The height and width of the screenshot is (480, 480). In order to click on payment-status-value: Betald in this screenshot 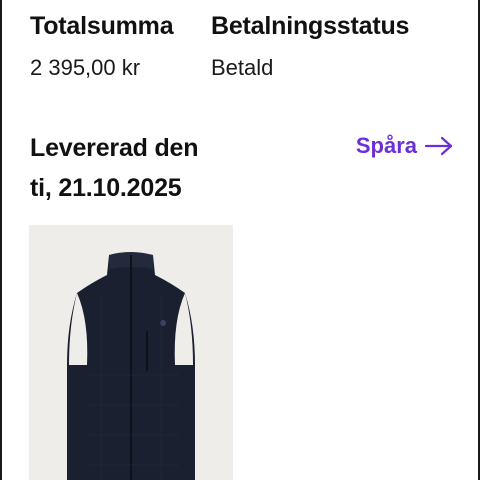, I will do `click(242, 67)`.